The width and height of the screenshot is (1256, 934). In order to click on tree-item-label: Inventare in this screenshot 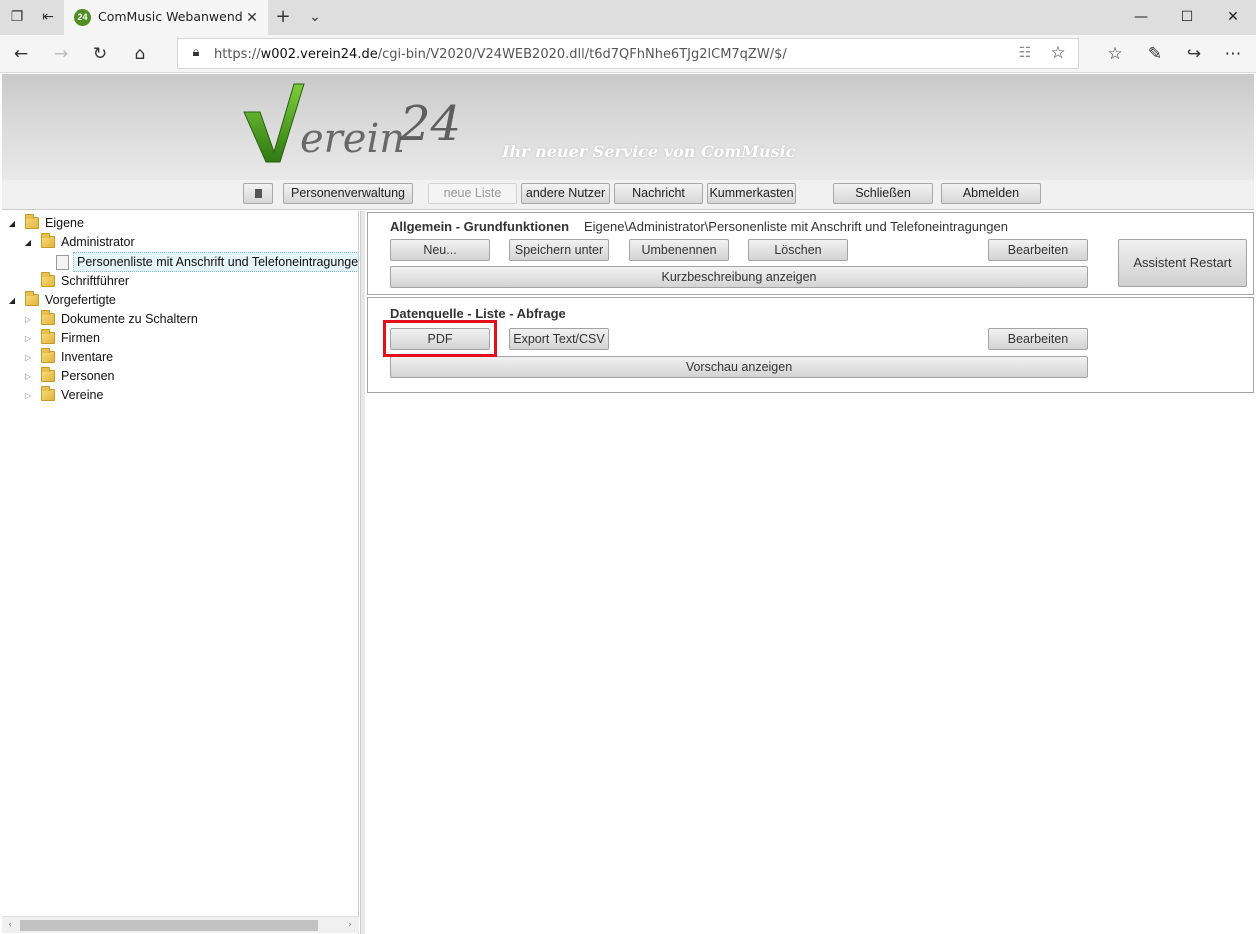, I will do `click(87, 357)`.